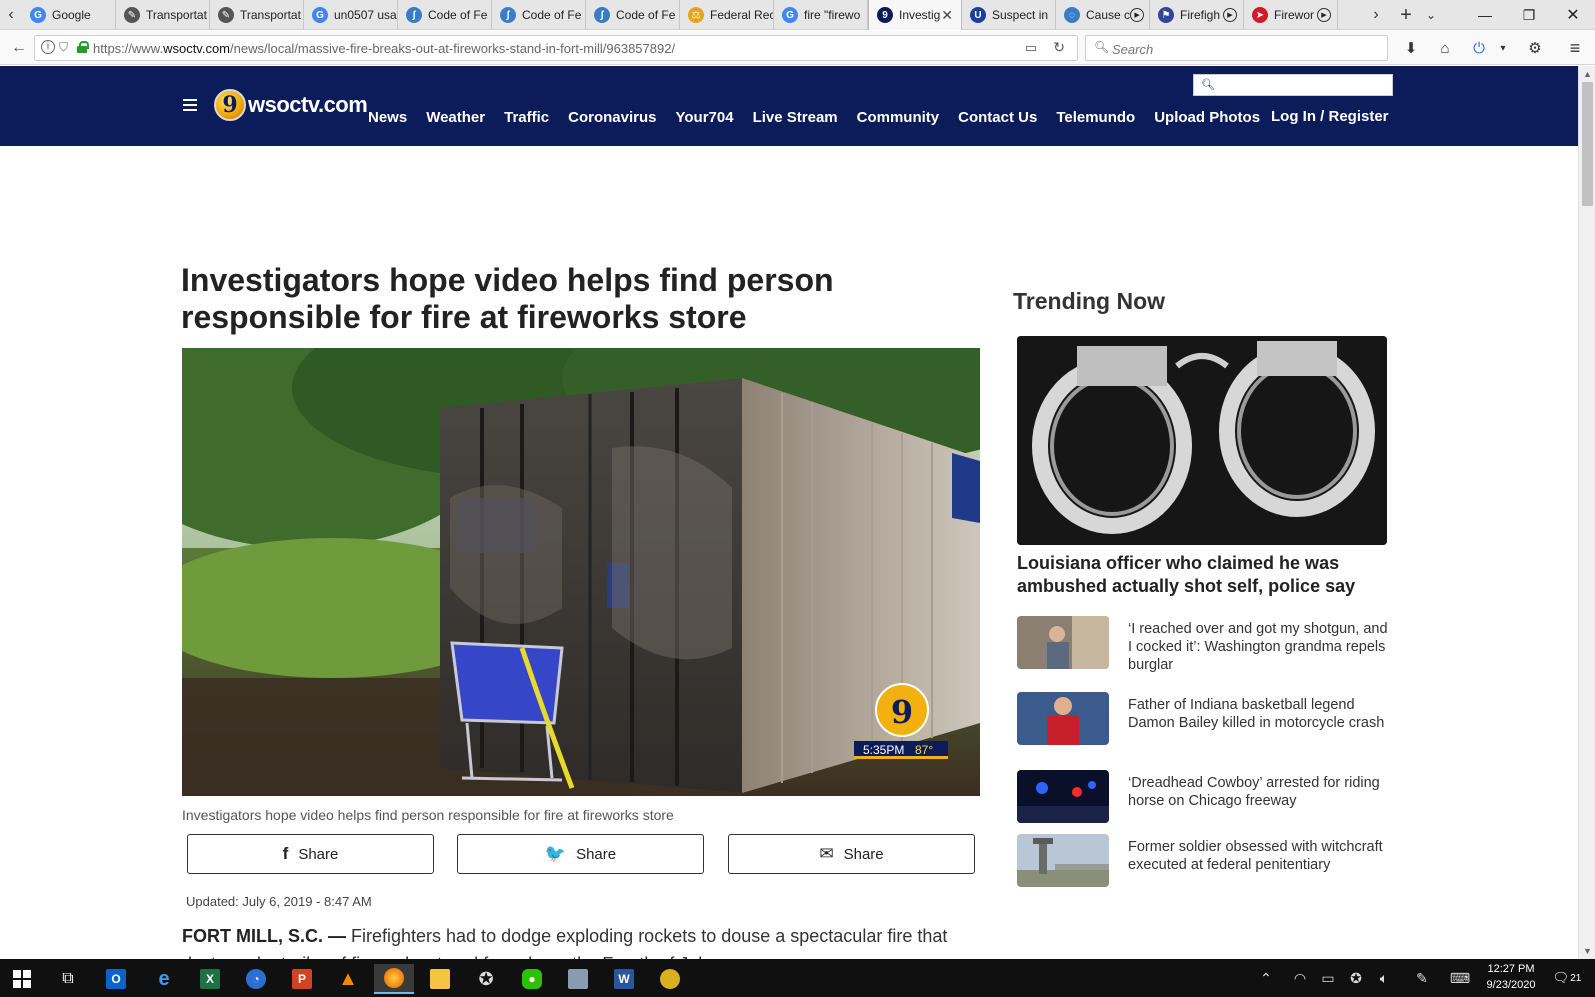  I want to click on browser-tab: Gfire "firewo, so click(821, 15).